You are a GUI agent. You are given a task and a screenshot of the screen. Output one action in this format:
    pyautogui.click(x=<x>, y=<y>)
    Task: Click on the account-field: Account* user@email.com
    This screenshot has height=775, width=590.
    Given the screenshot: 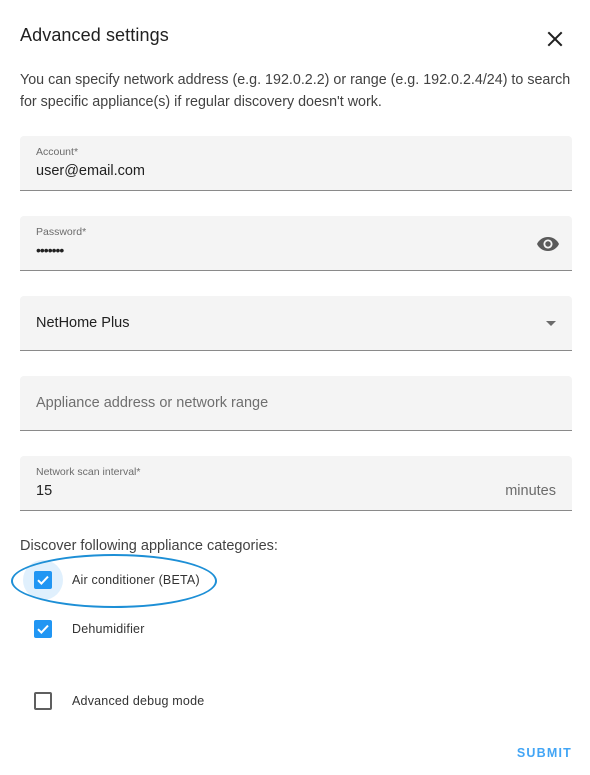 What is the action you would take?
    pyautogui.click(x=296, y=163)
    